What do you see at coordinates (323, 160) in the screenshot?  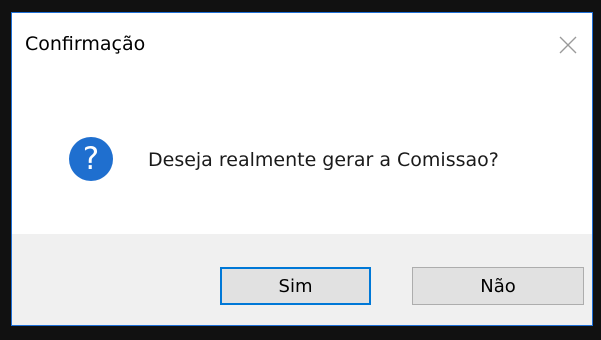 I see `dialog-message: Deseja realmente gerar a Comissao?` at bounding box center [323, 160].